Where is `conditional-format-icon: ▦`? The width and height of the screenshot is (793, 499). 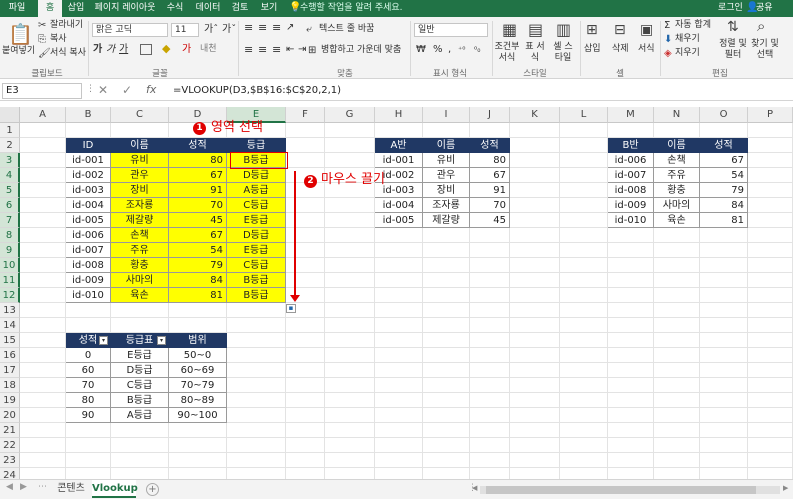 conditional-format-icon: ▦ is located at coordinates (509, 30).